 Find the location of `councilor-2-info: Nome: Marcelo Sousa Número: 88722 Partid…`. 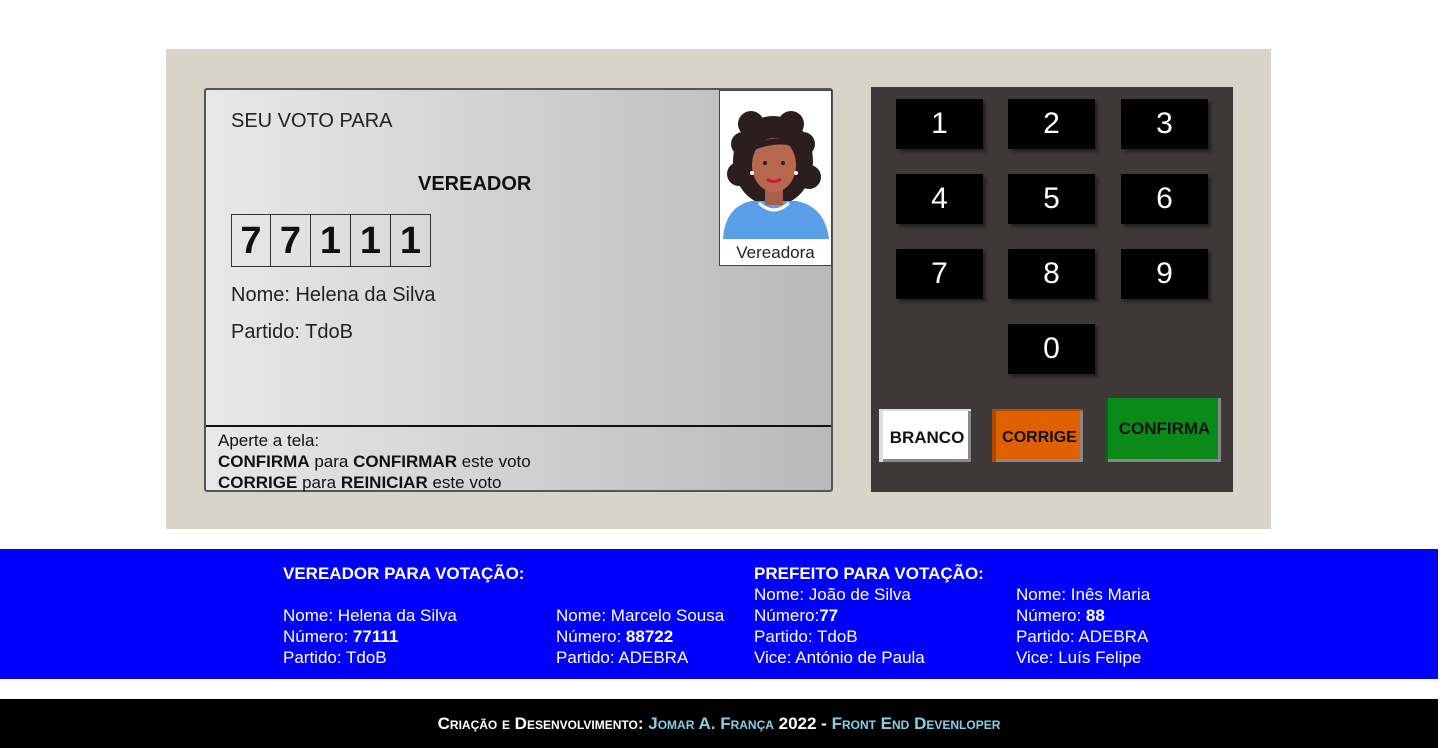

councilor-2-info: Nome: Marcelo Sousa Número: 88722 Partid… is located at coordinates (640, 636).